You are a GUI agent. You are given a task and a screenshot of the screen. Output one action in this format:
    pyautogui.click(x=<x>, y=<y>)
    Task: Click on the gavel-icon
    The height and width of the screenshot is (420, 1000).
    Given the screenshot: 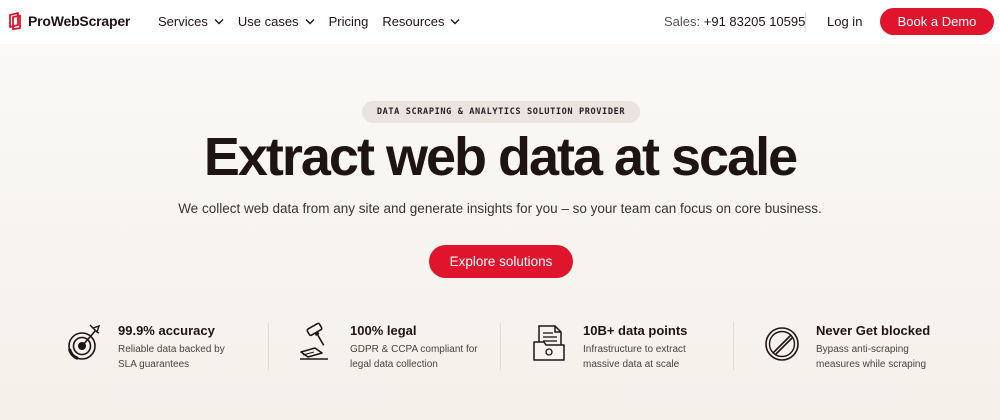 What is the action you would take?
    pyautogui.click(x=314, y=341)
    